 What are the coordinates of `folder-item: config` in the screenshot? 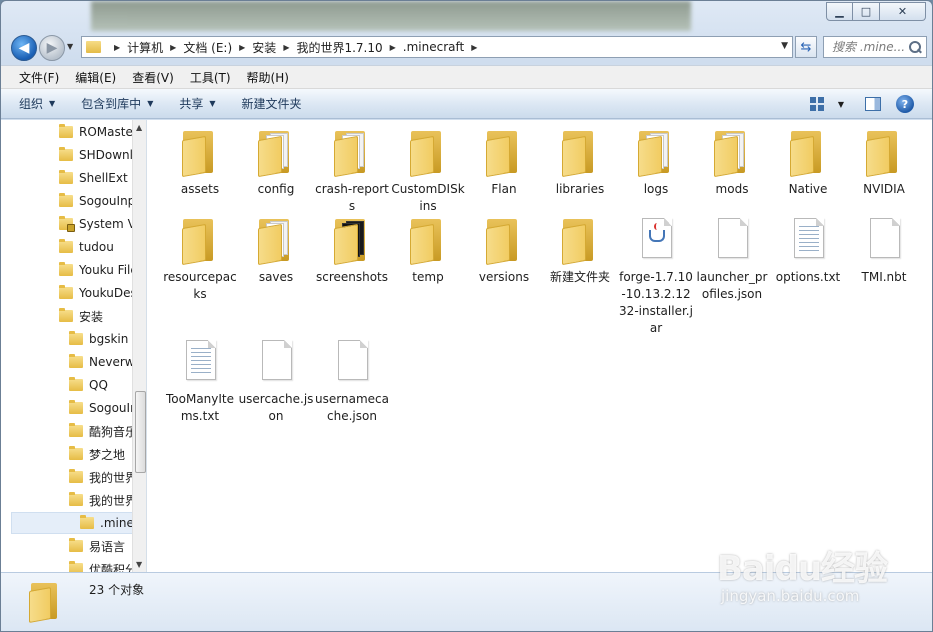 It's located at (276, 162).